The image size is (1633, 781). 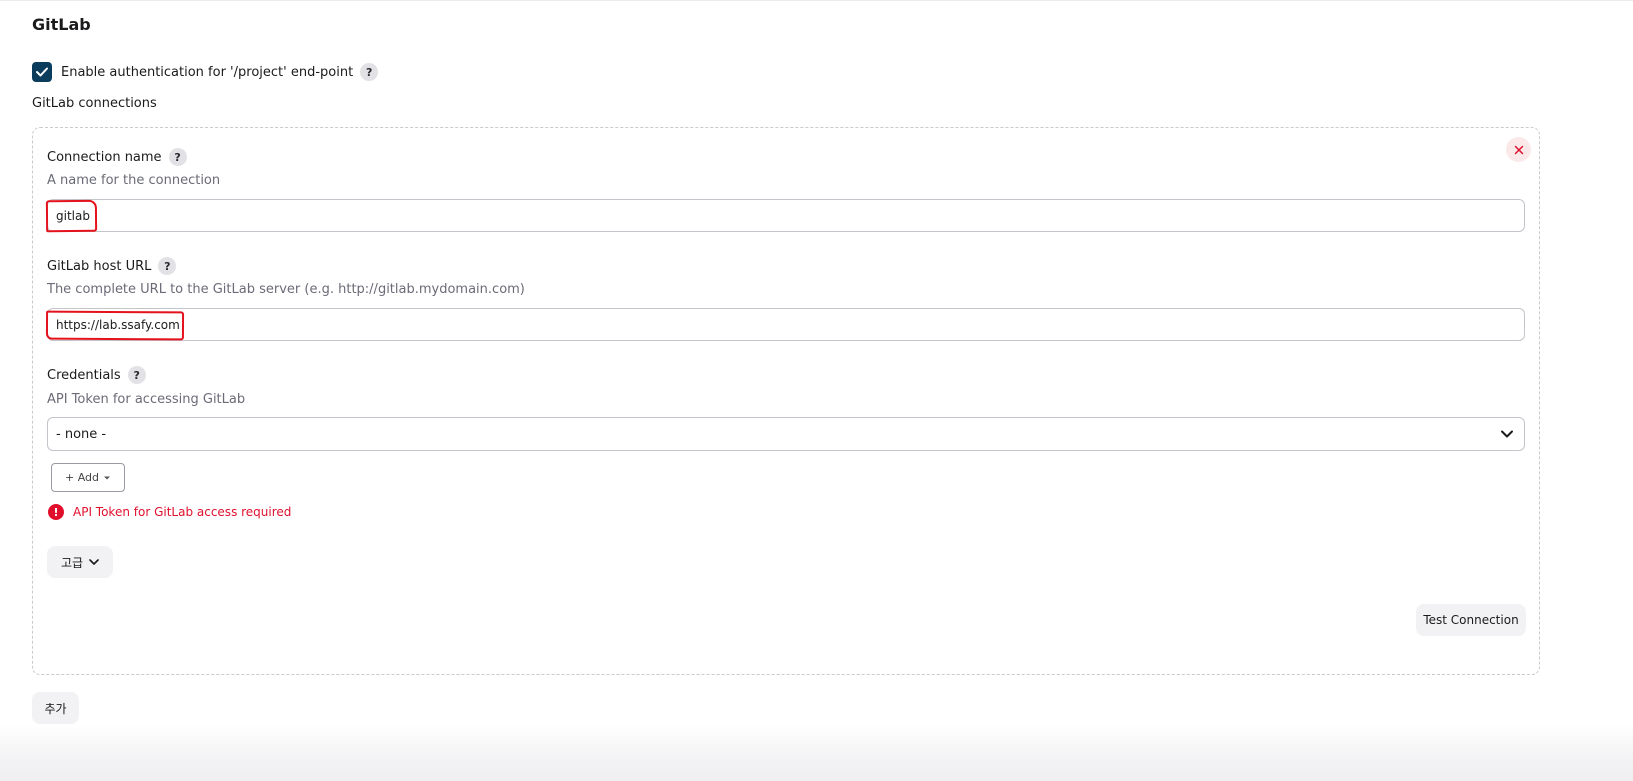 I want to click on credentials-label: Credentials, so click(x=84, y=375).